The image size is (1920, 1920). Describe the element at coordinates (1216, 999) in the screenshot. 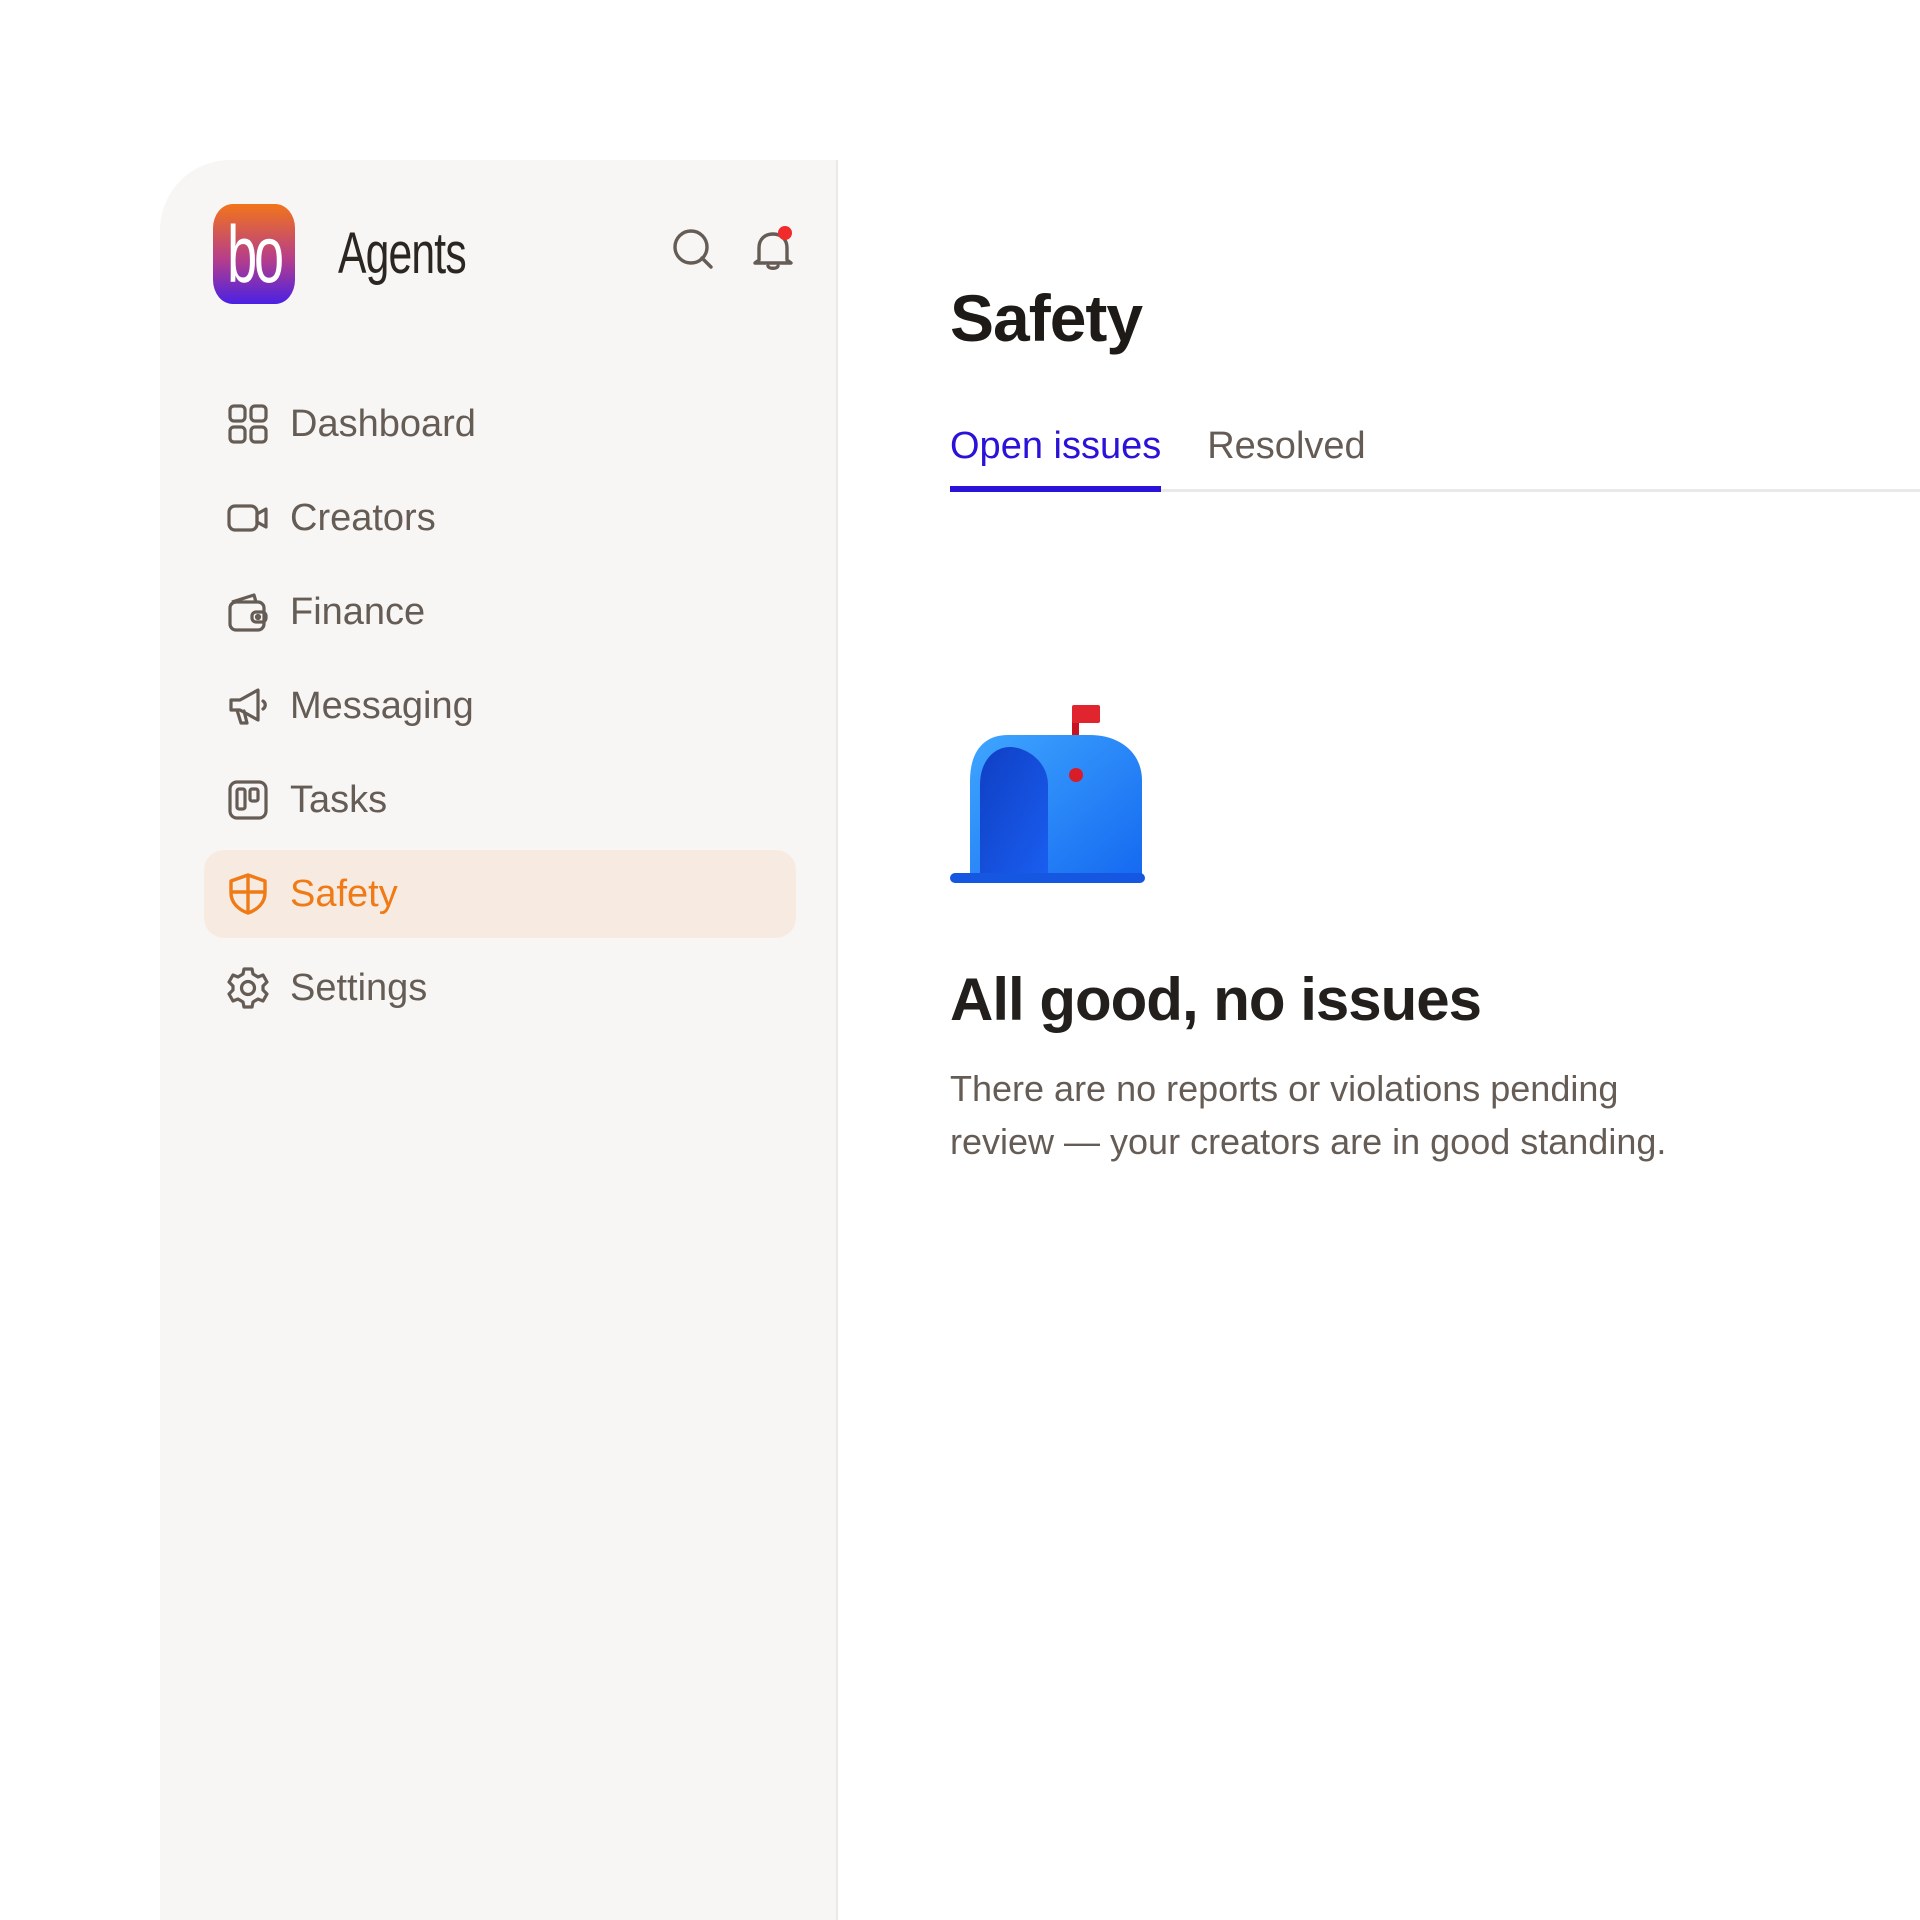

I see `empty-state-title: All good, no issues` at that location.